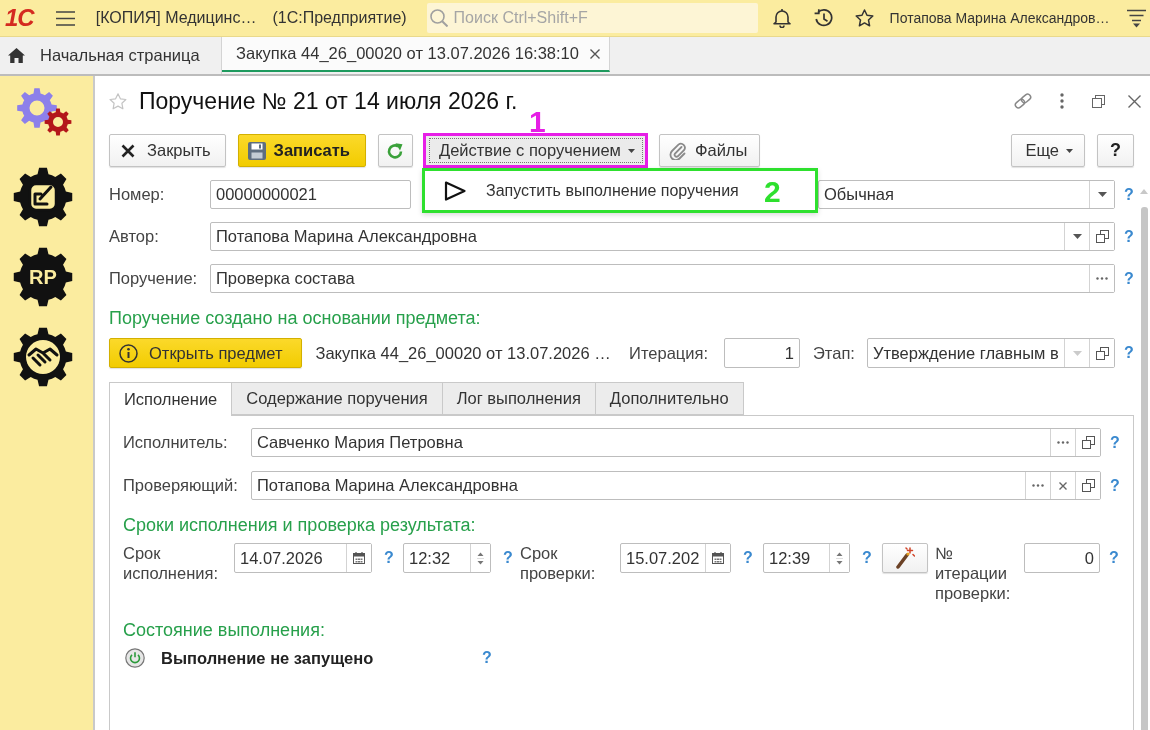 The height and width of the screenshot is (730, 1150). What do you see at coordinates (224, 630) in the screenshot?
I see `section-heading: Состояние выполнения:` at bounding box center [224, 630].